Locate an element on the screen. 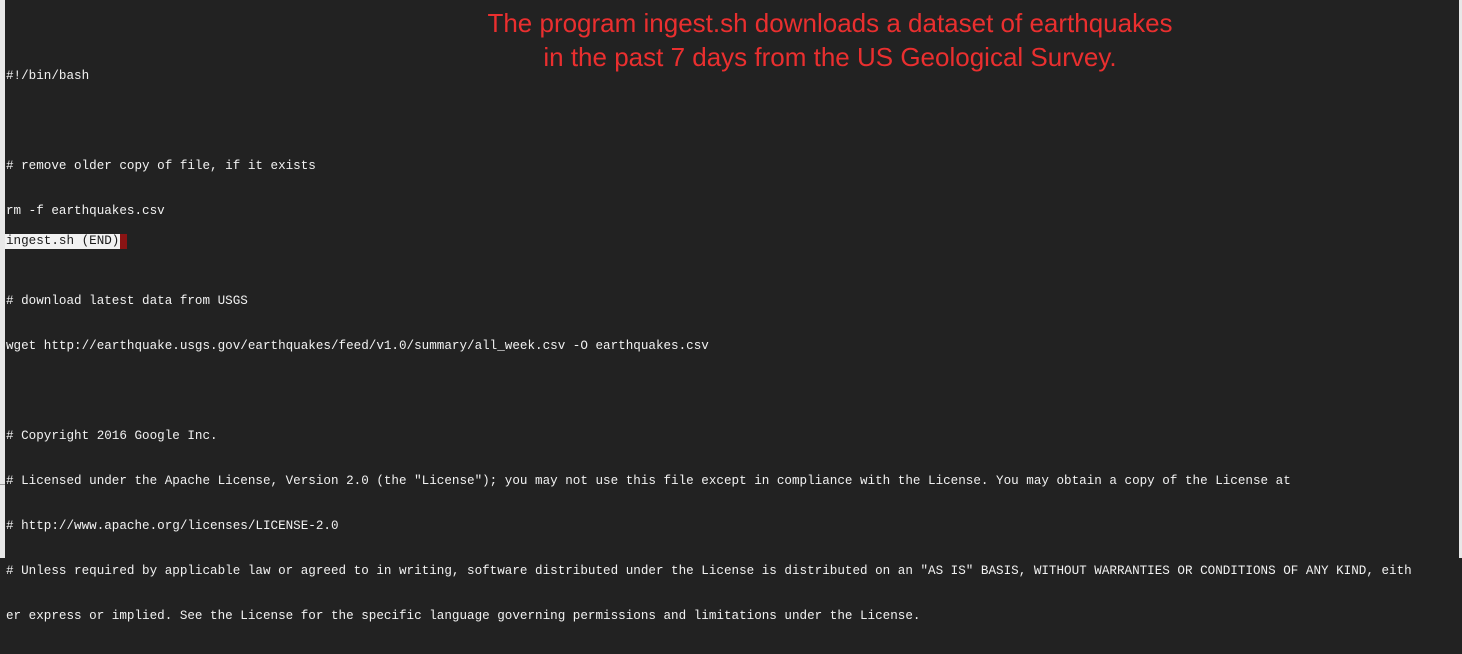 The width and height of the screenshot is (1462, 654). code-line: rm -f earthquakes.csv is located at coordinates (85, 211).